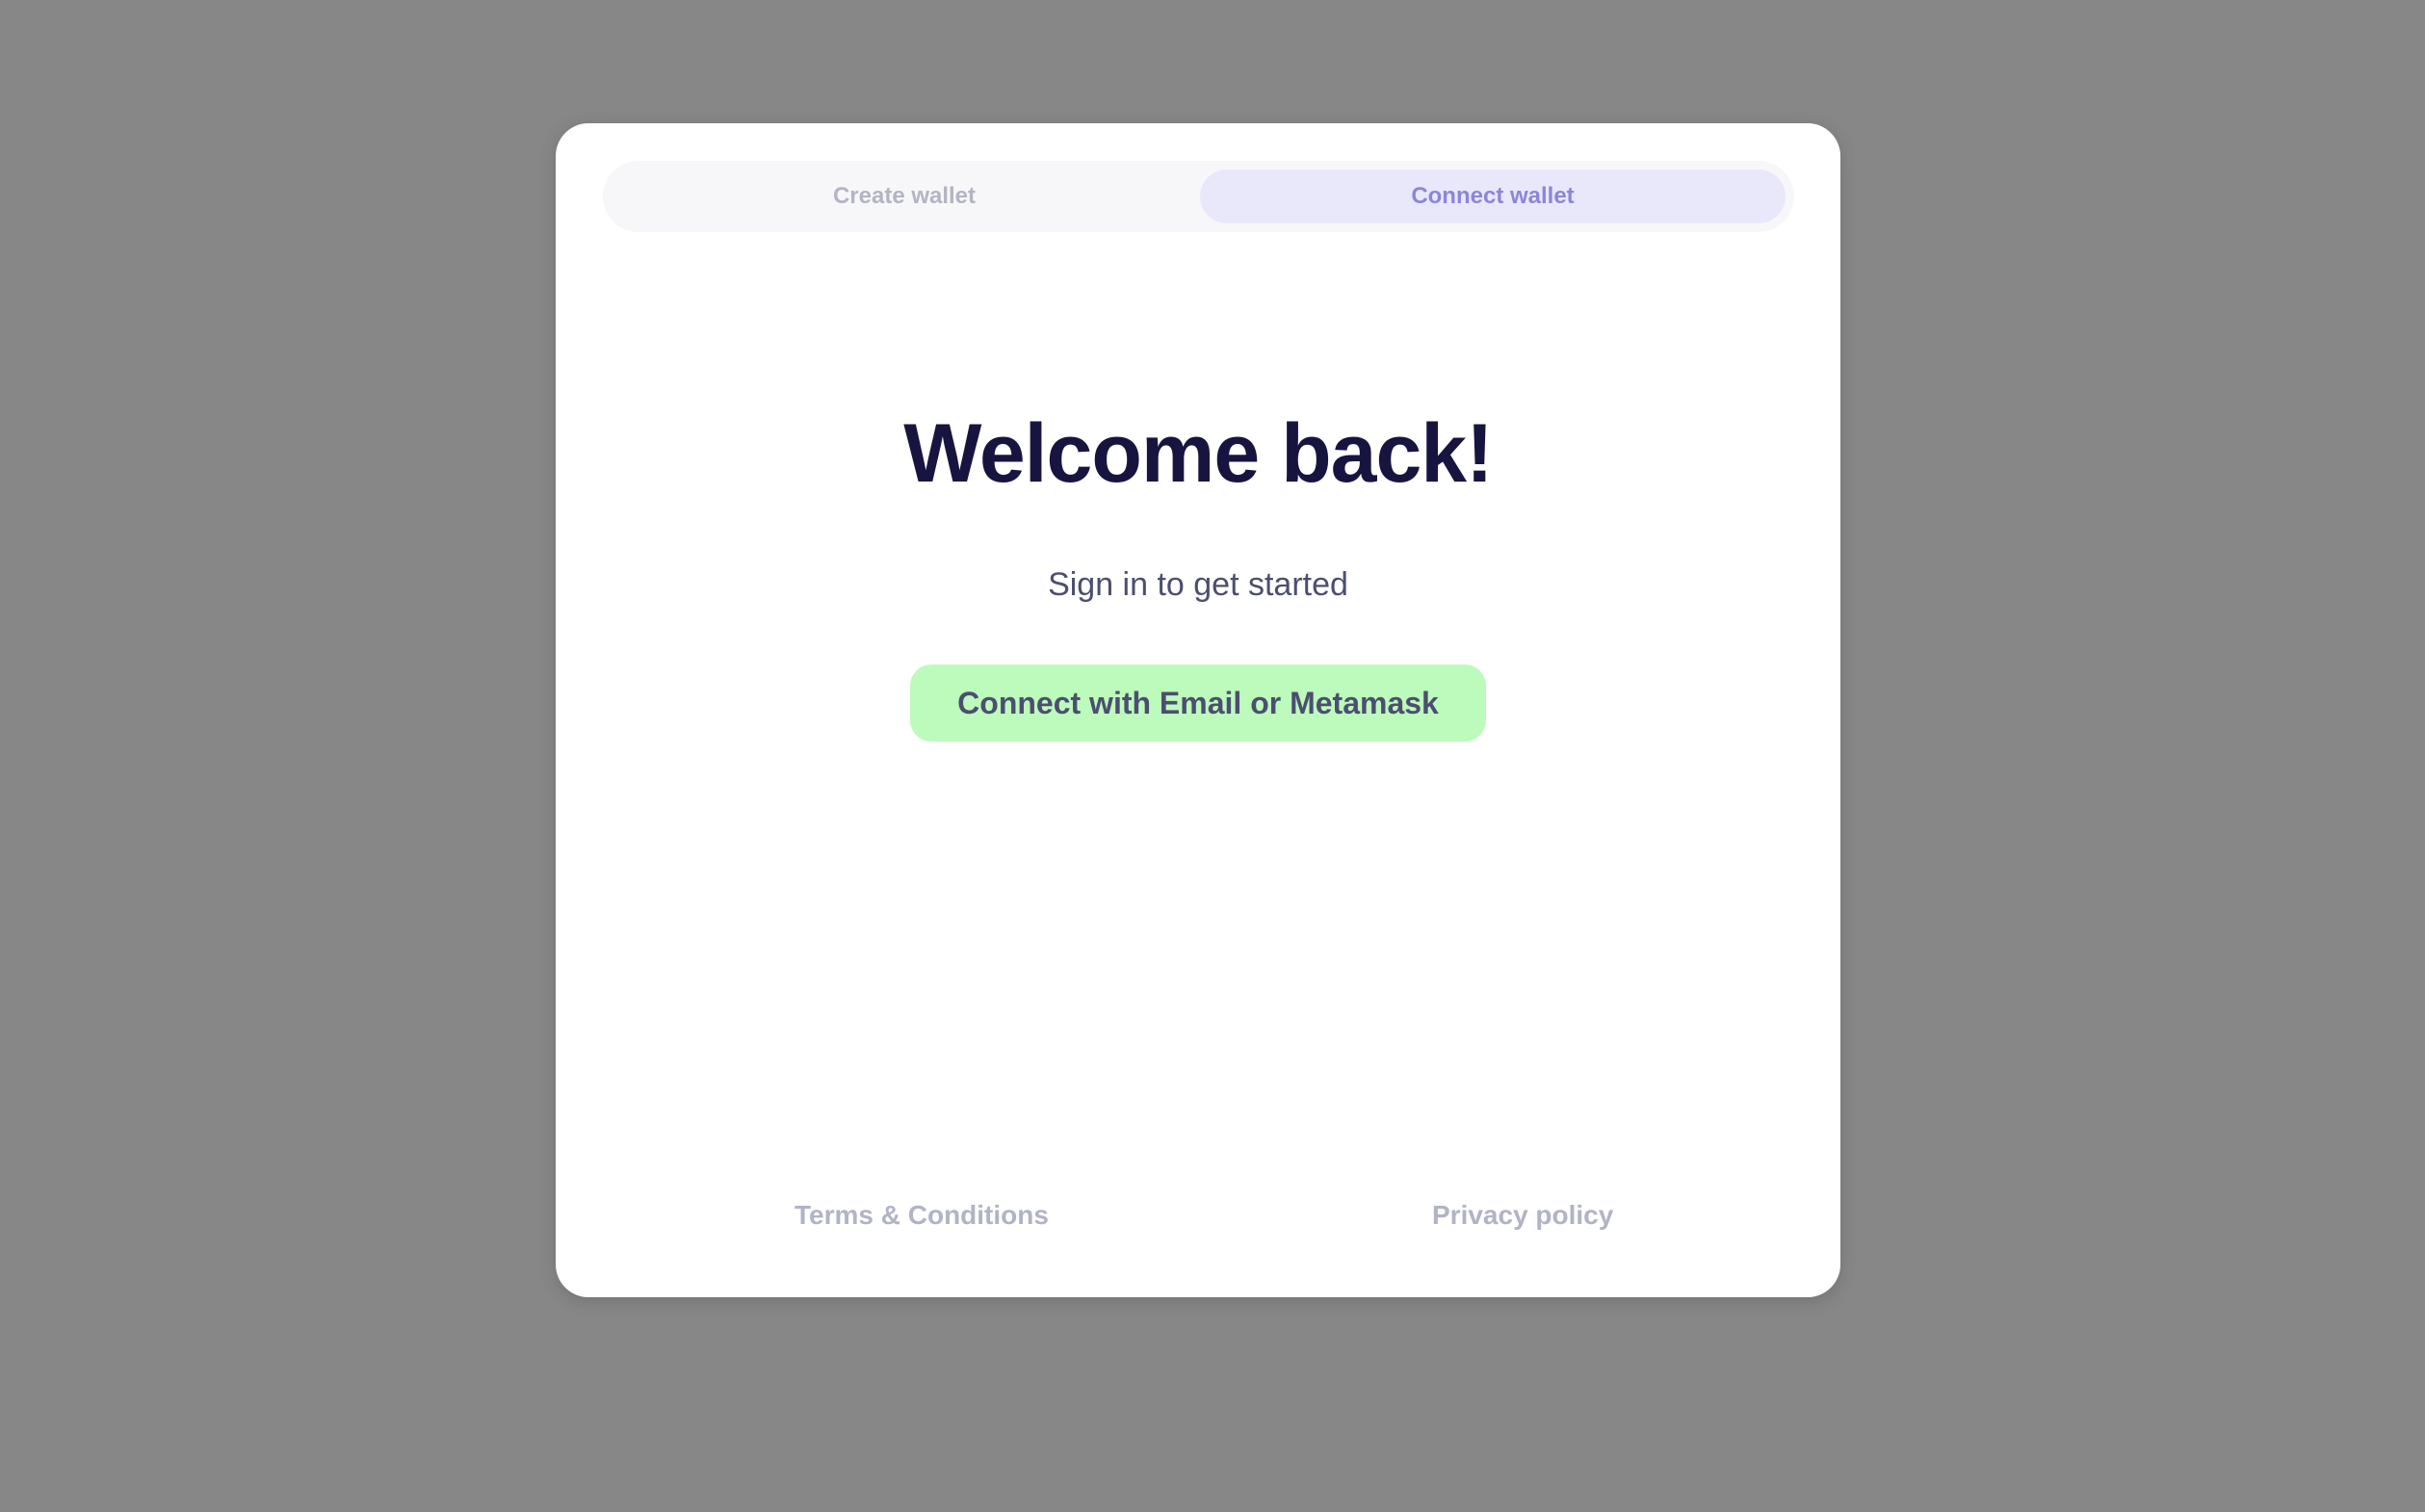  I want to click on tab-create-wallet: Create wallet, so click(904, 196).